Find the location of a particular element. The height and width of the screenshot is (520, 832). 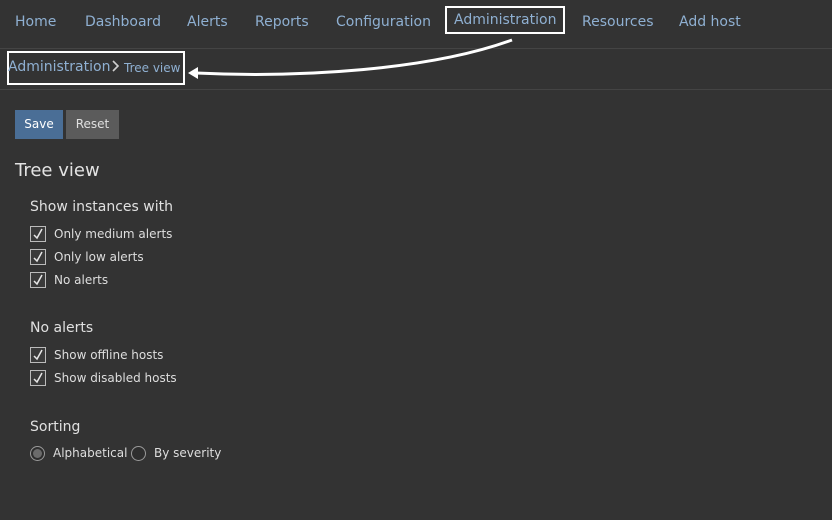

radio-dot is located at coordinates (37, 453).